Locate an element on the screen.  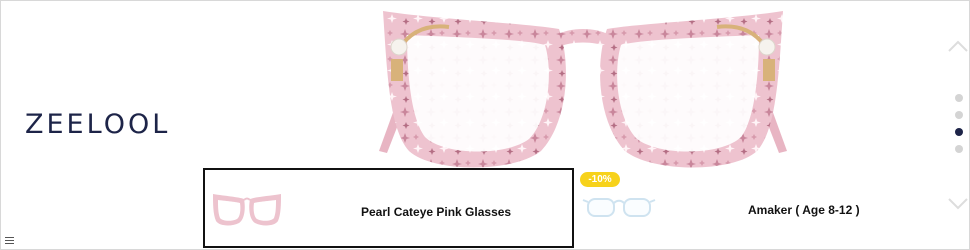
pink-glasses-thumbnail is located at coordinates (247, 210).